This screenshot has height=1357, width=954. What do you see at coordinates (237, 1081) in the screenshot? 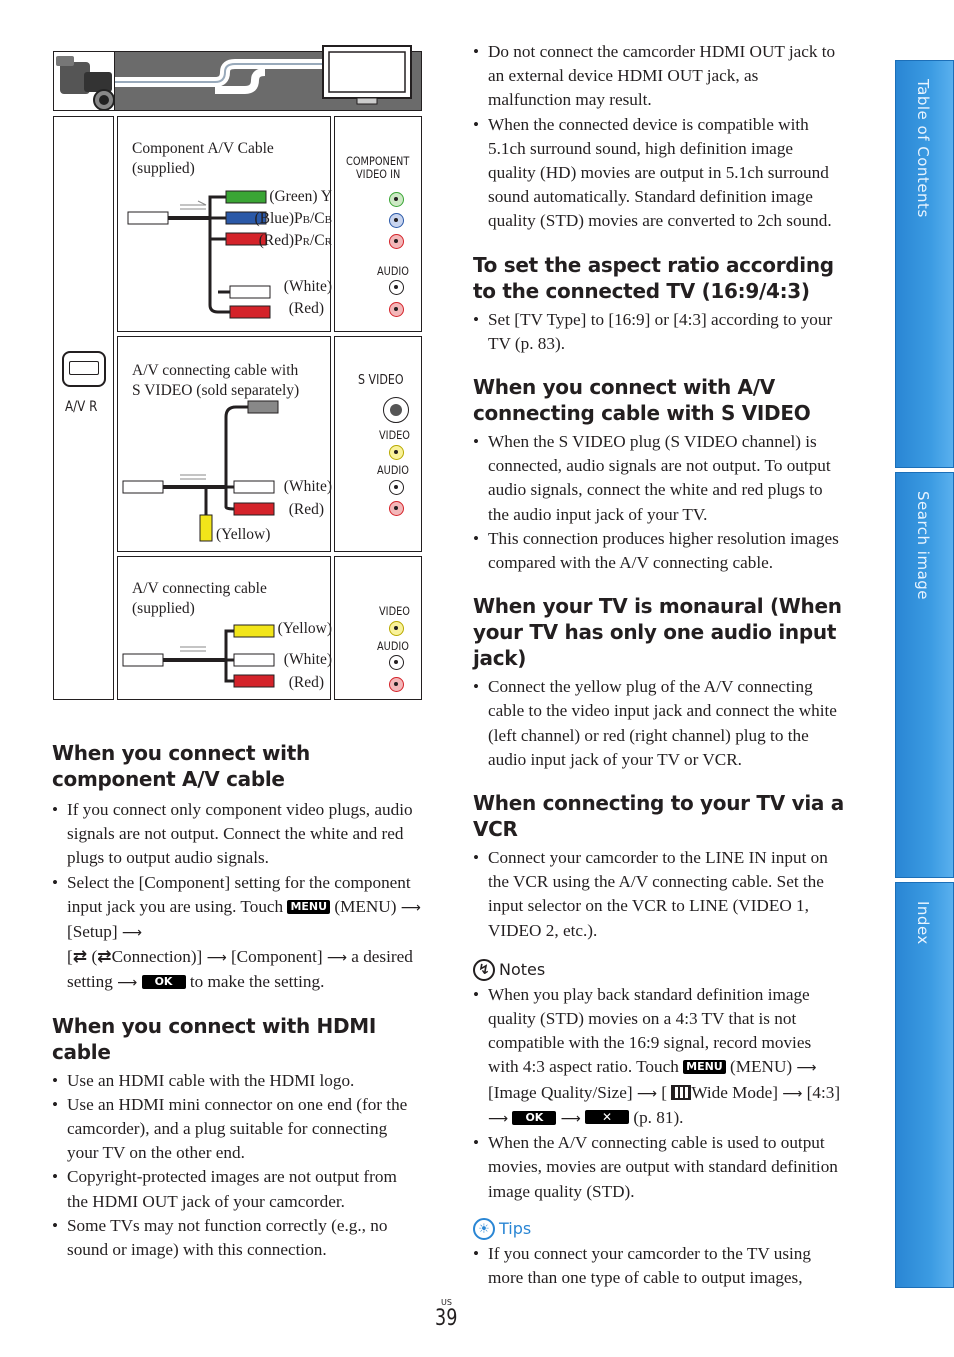
I see `list-item: Use an HDMI cable with the HDMI logo.` at bounding box center [237, 1081].